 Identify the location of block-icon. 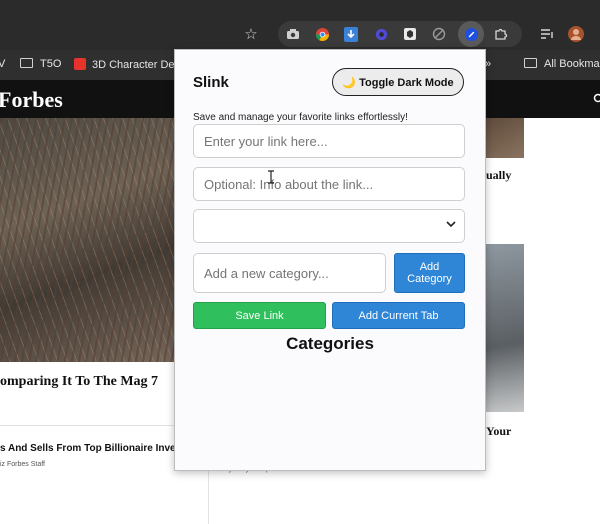
(439, 34).